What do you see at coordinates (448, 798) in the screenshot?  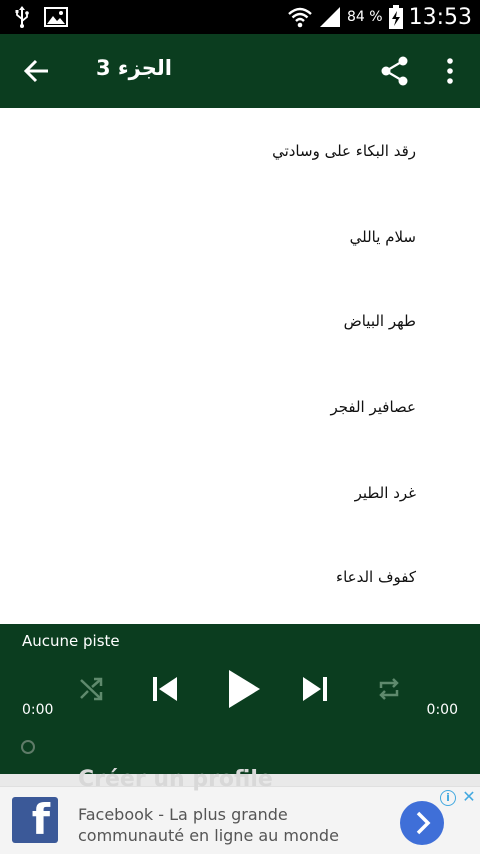 I see `adchoices-info-icon: i` at bounding box center [448, 798].